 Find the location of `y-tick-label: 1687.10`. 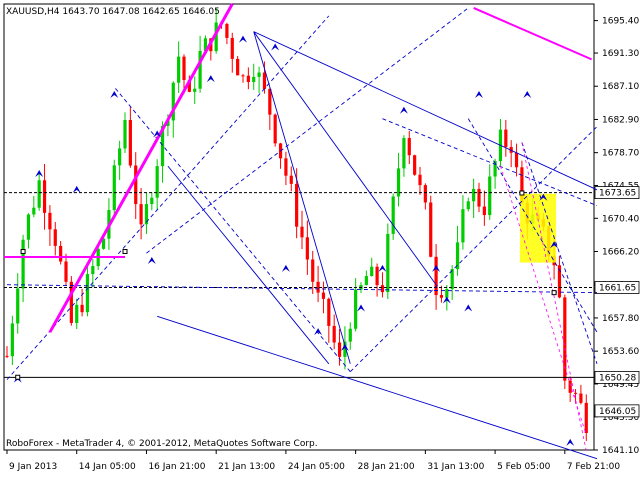

y-tick-label: 1687.10 is located at coordinates (620, 87).